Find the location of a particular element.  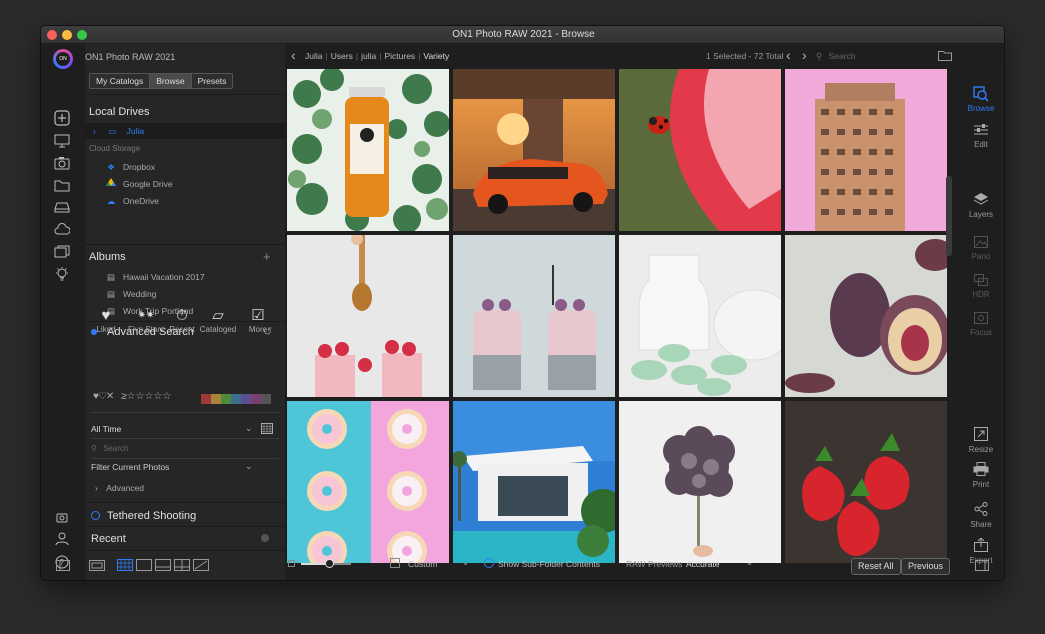

slider-handle is located at coordinates (329, 563).